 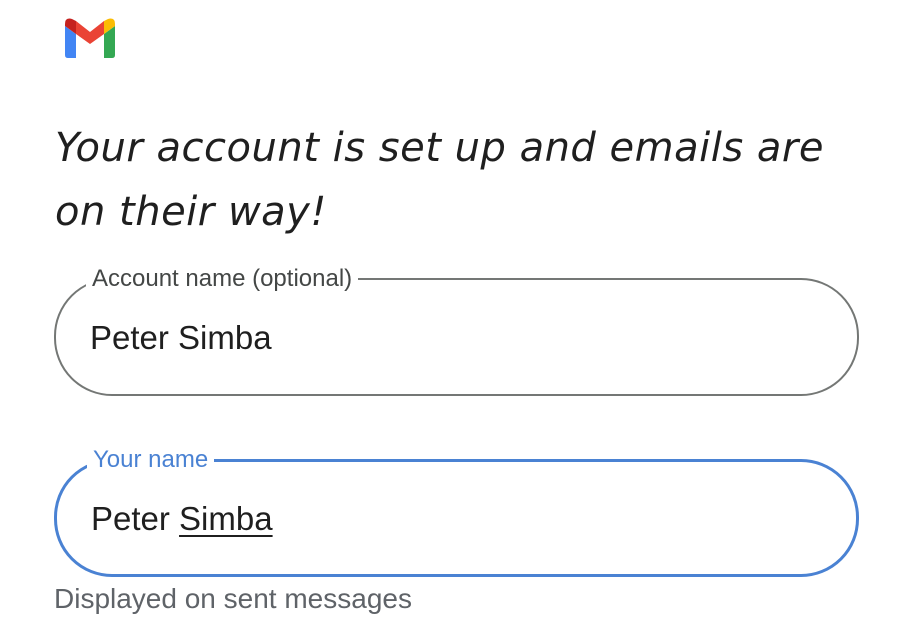 What do you see at coordinates (181, 338) in the screenshot?
I see `account-name-value: Peter Simba` at bounding box center [181, 338].